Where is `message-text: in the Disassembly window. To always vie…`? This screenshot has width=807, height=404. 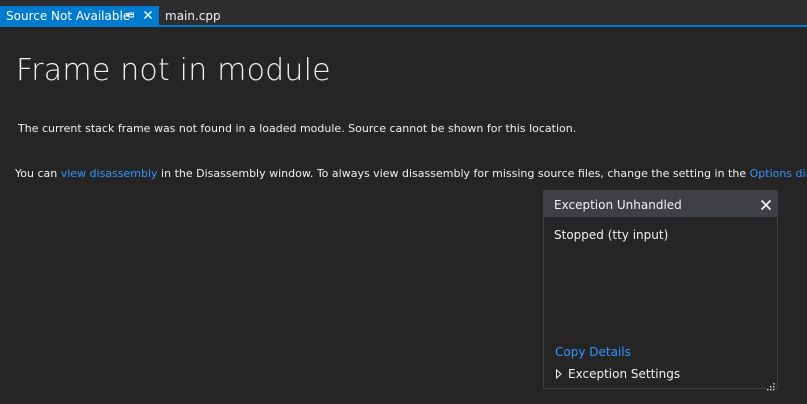 message-text: in the Disassembly window. To always vie… is located at coordinates (453, 173).